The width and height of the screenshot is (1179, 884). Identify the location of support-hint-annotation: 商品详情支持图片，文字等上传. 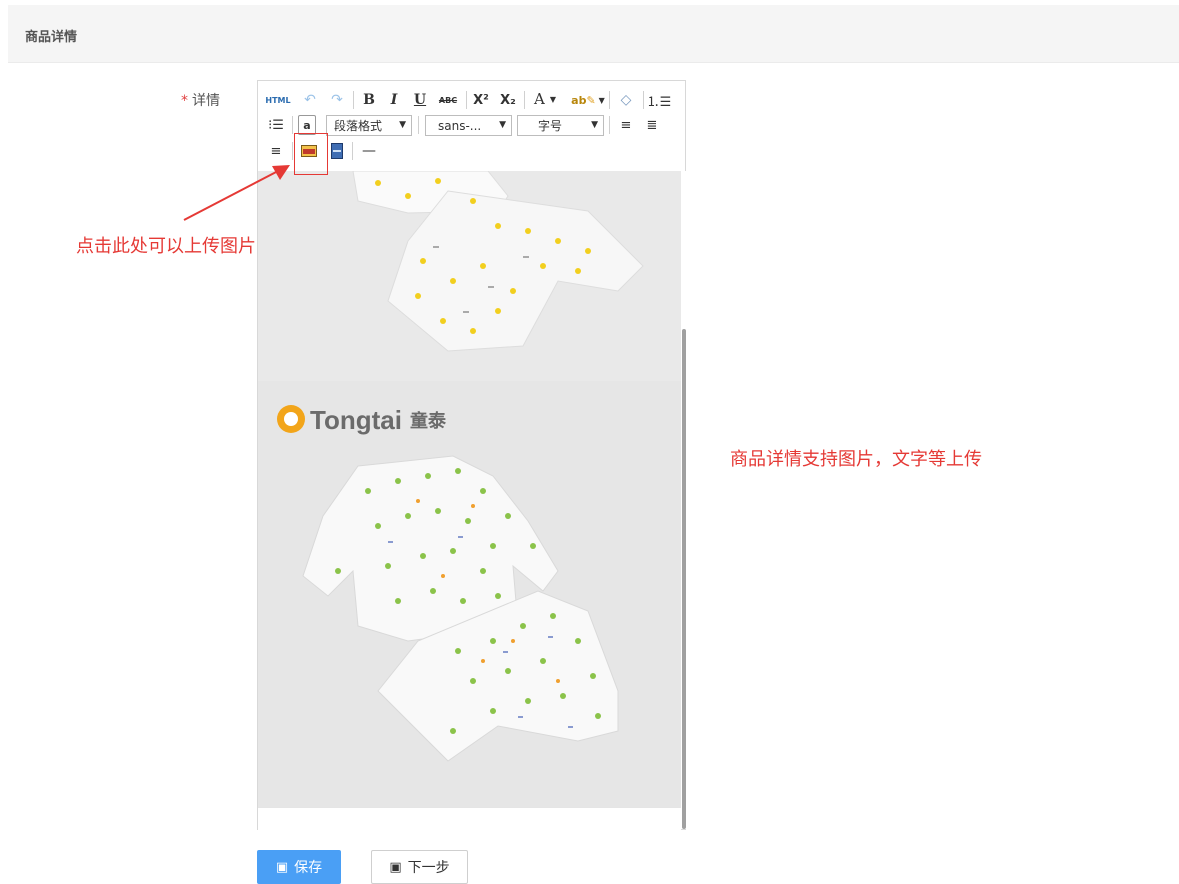
(856, 459).